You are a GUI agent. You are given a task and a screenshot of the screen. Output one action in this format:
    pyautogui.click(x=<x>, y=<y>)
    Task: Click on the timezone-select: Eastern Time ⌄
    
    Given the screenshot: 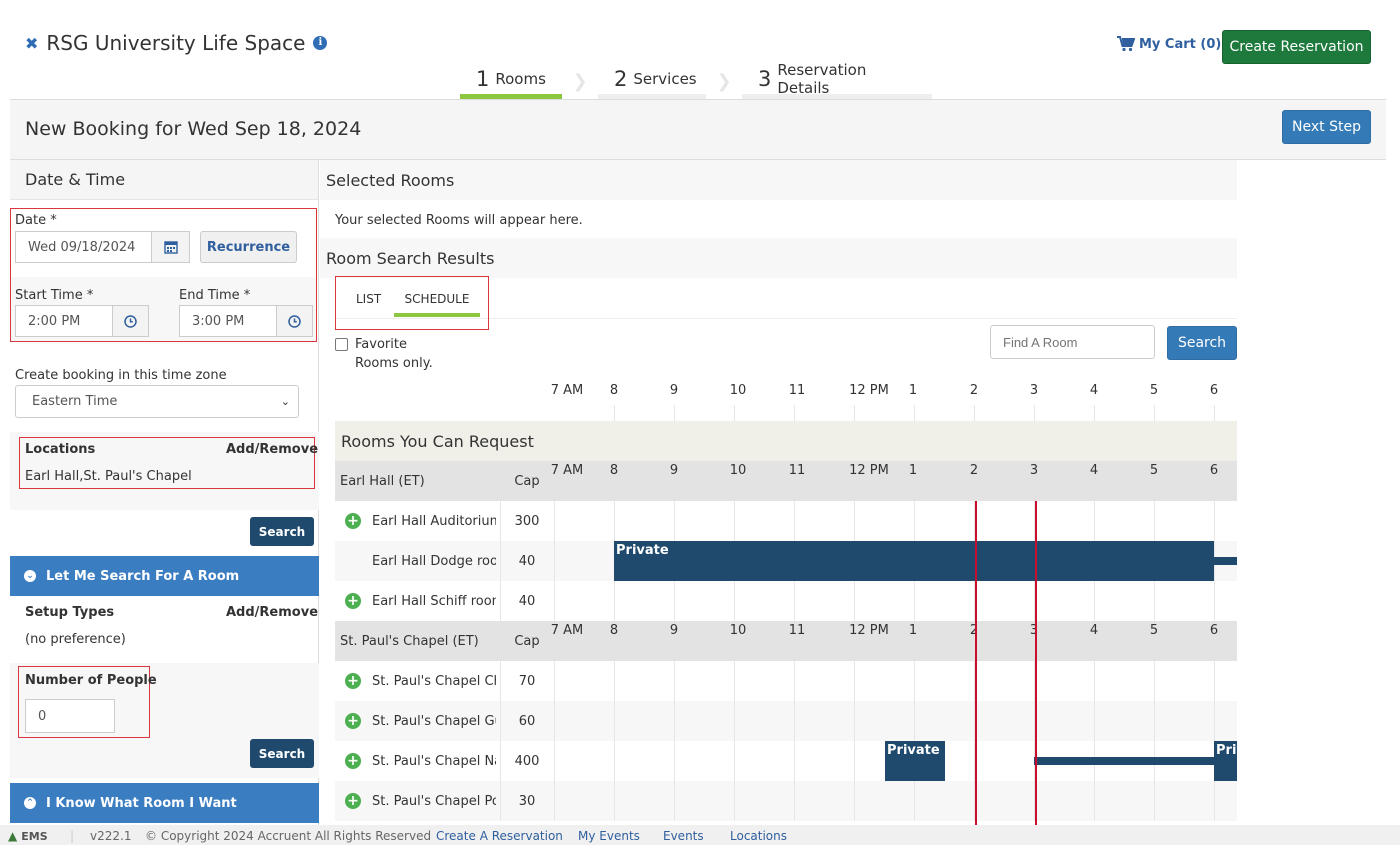 What is the action you would take?
    pyautogui.click(x=157, y=401)
    